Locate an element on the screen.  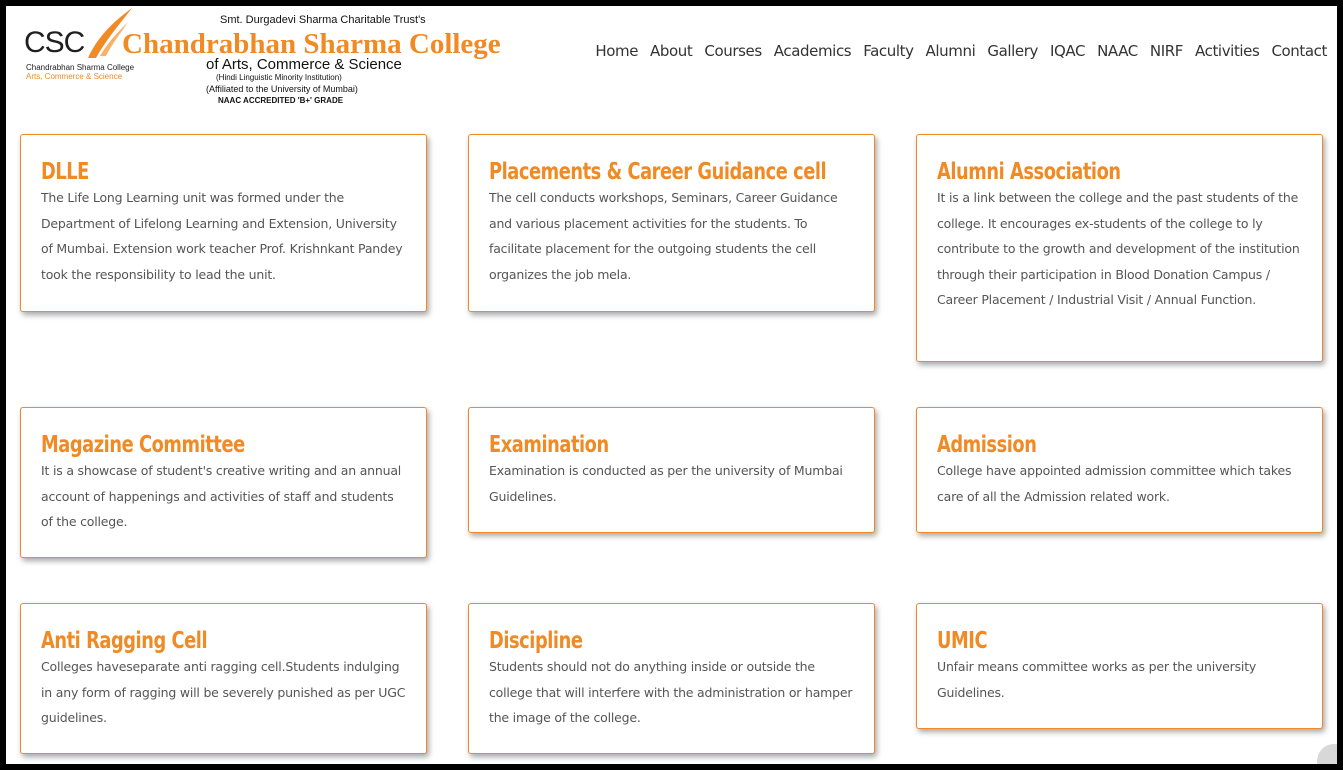
nav-about: About is located at coordinates (671, 51).